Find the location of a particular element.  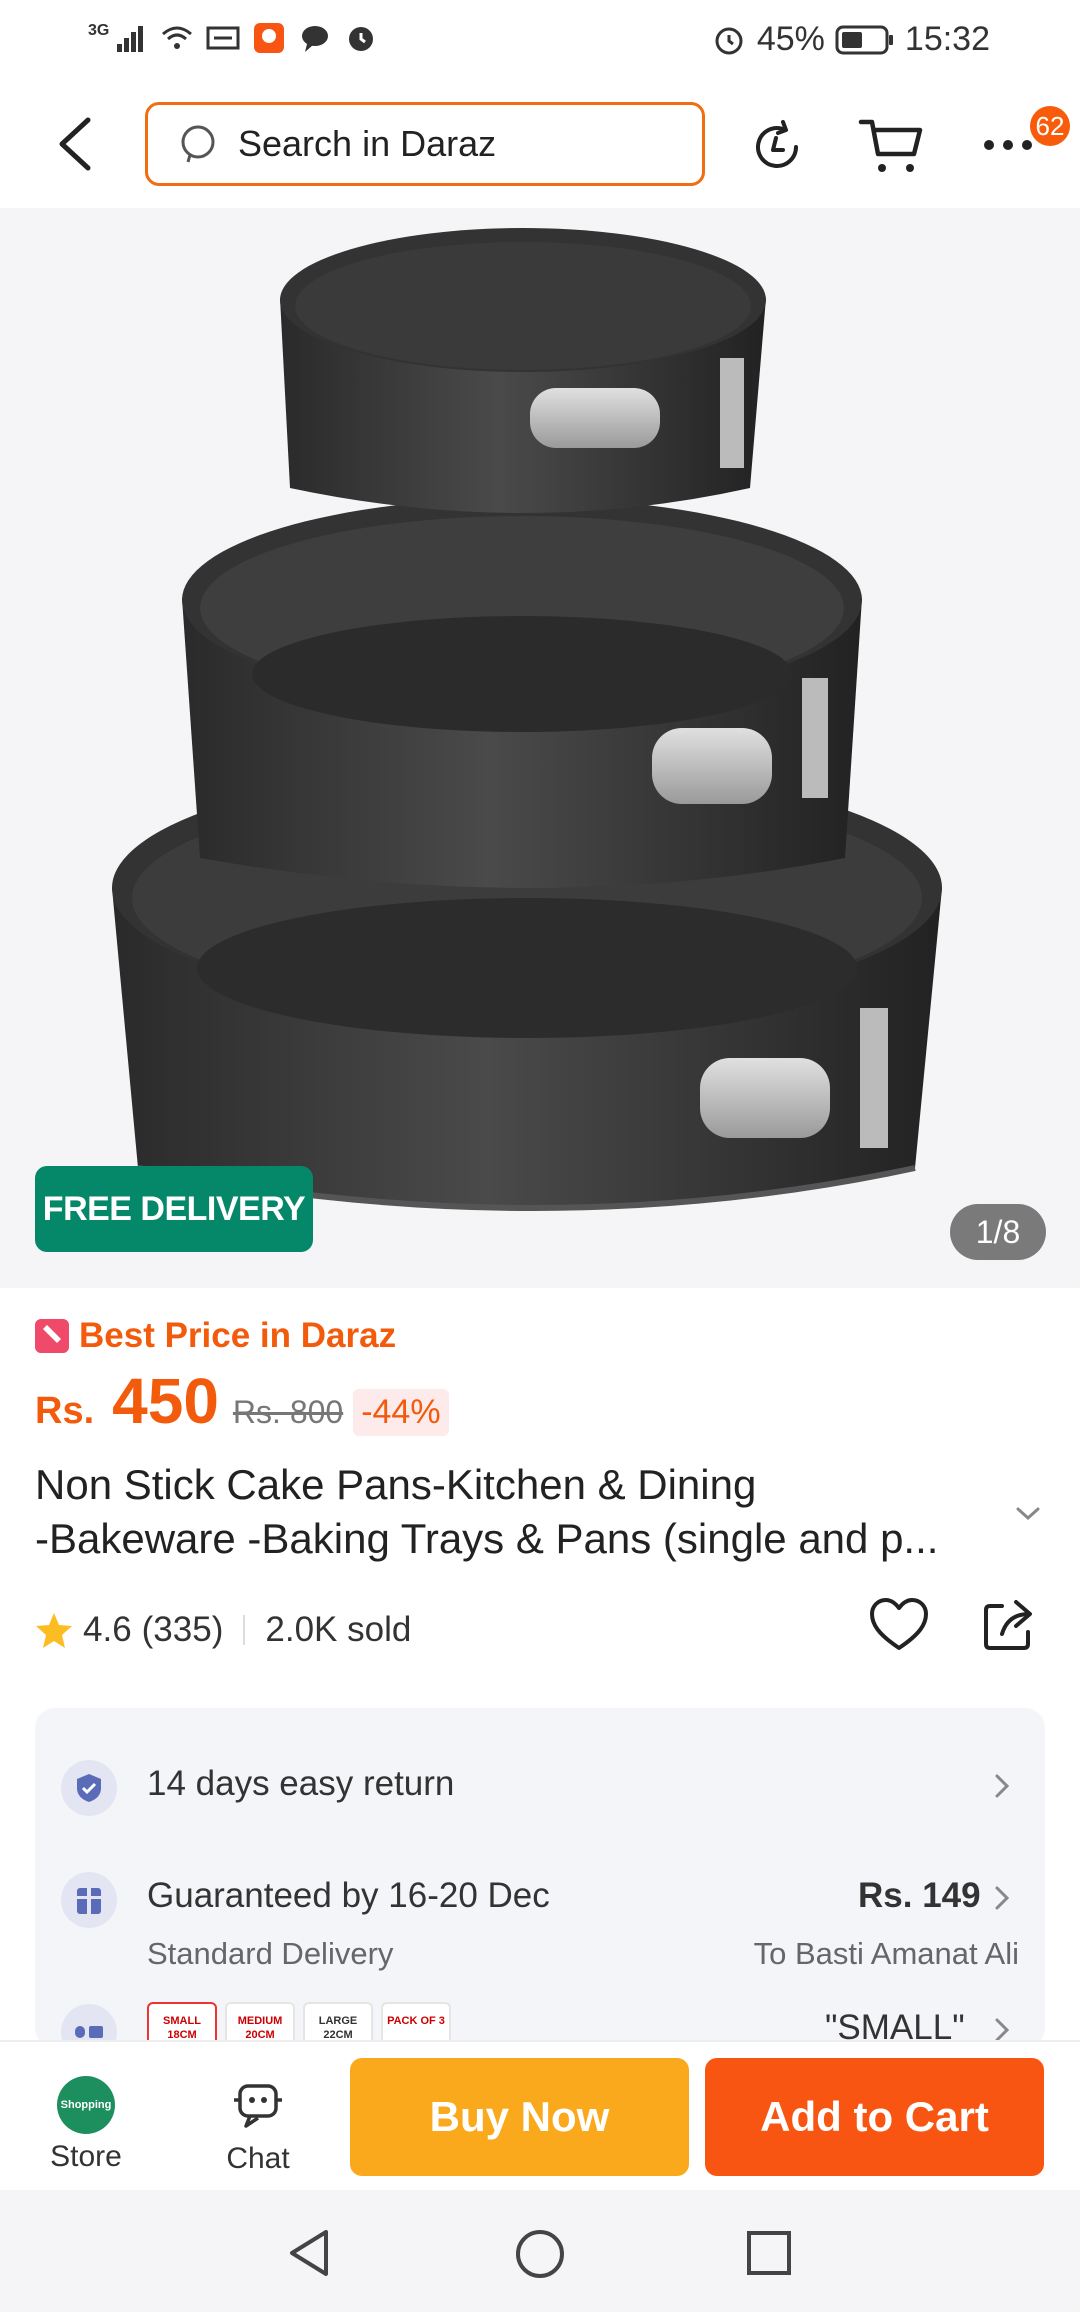

delivery-location: To Basti Amanat Ali is located at coordinates (886, 1954).